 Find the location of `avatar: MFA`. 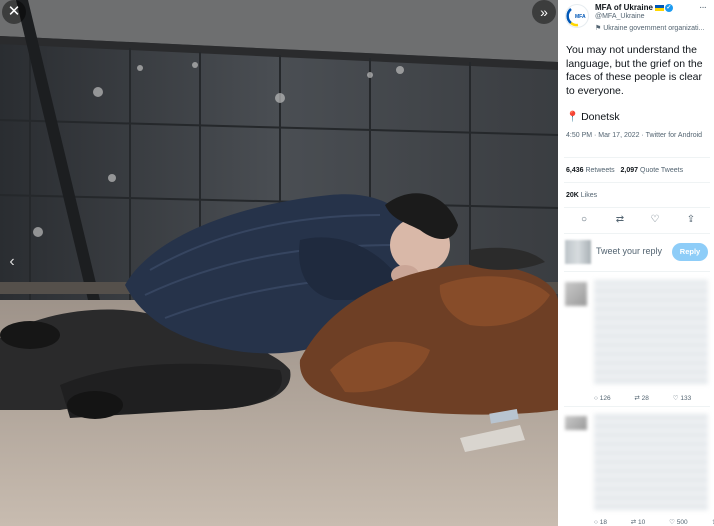

avatar: MFA is located at coordinates (577, 16).